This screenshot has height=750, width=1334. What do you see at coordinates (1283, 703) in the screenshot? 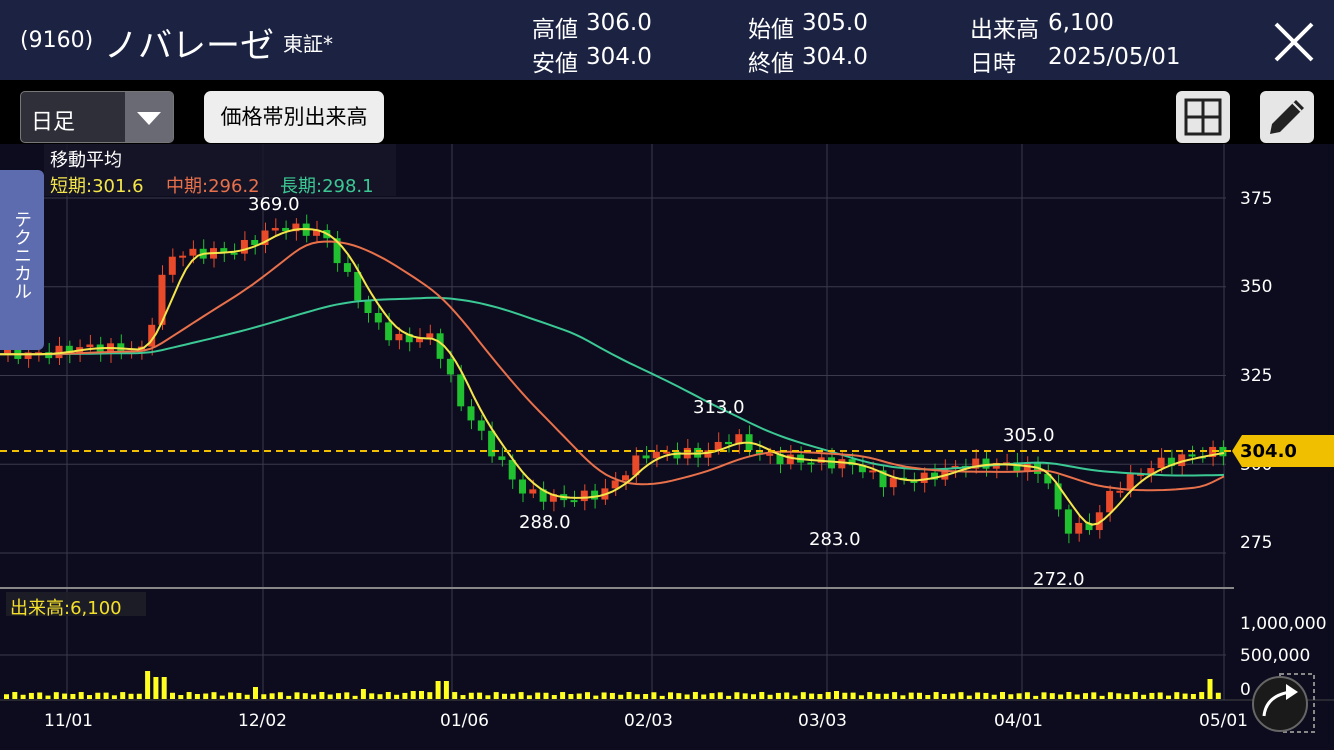
I see `share-icon` at bounding box center [1283, 703].